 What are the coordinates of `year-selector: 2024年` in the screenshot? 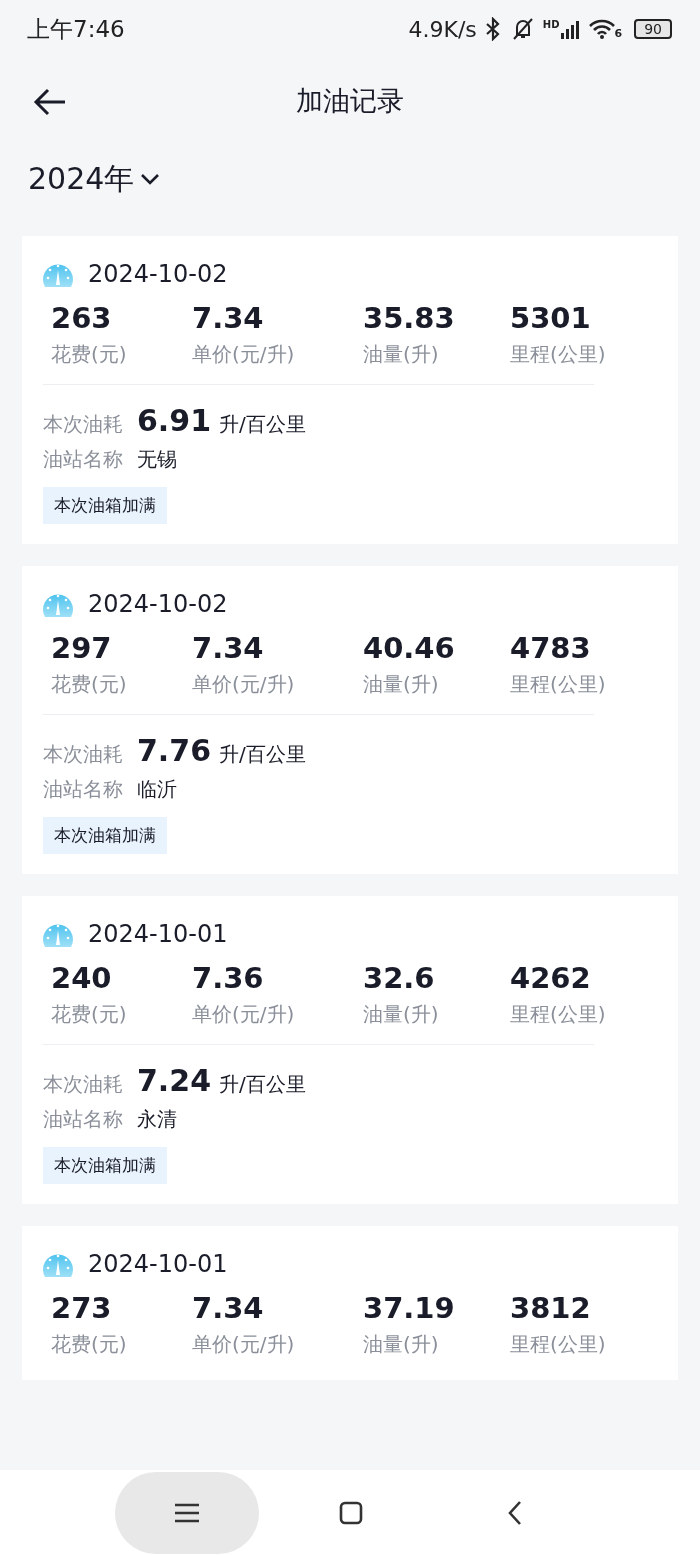 It's located at (94, 179).